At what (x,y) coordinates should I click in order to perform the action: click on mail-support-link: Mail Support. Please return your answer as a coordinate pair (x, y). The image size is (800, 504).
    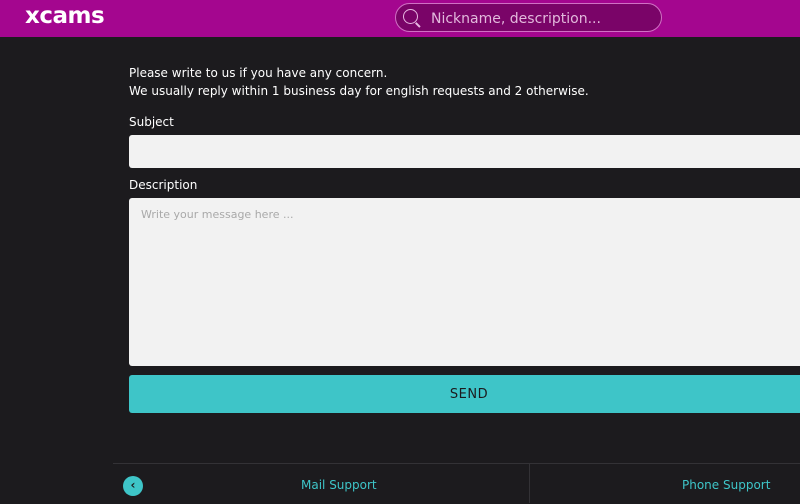
    Looking at the image, I should click on (339, 485).